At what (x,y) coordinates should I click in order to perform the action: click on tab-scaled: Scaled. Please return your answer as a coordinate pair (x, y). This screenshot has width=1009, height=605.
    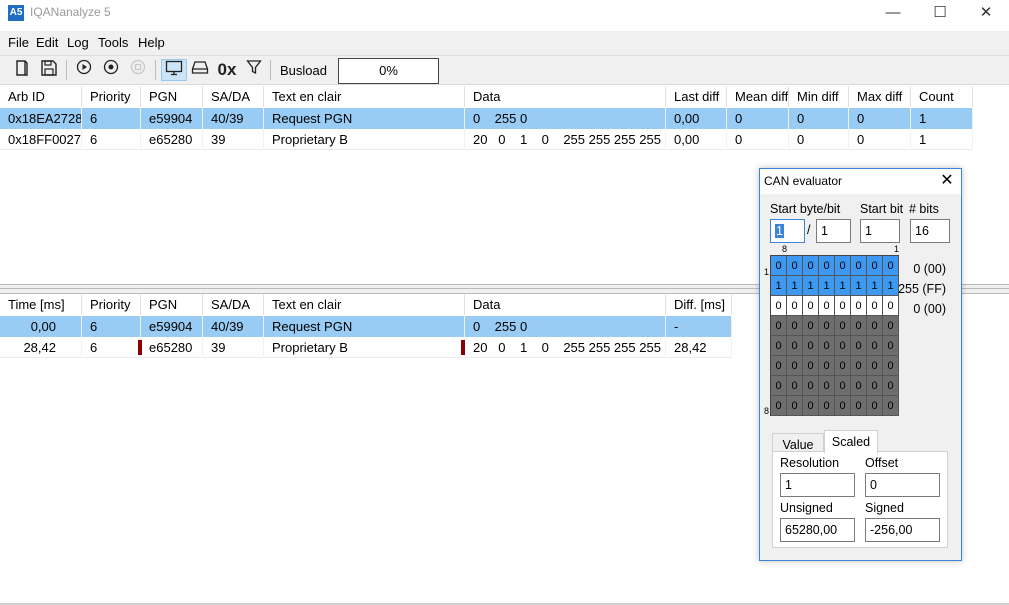
    Looking at the image, I should click on (851, 441).